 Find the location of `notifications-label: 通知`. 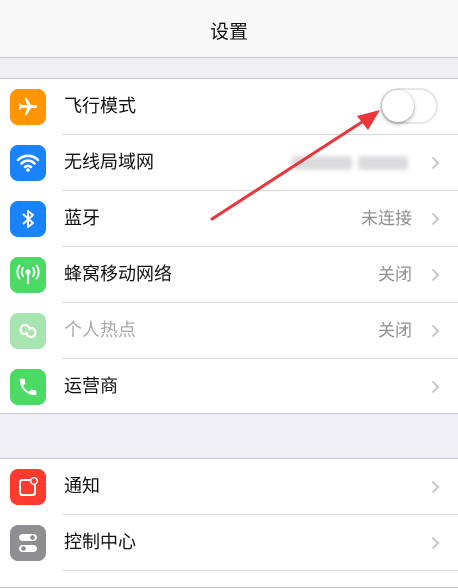

notifications-label: 通知 is located at coordinates (82, 486).